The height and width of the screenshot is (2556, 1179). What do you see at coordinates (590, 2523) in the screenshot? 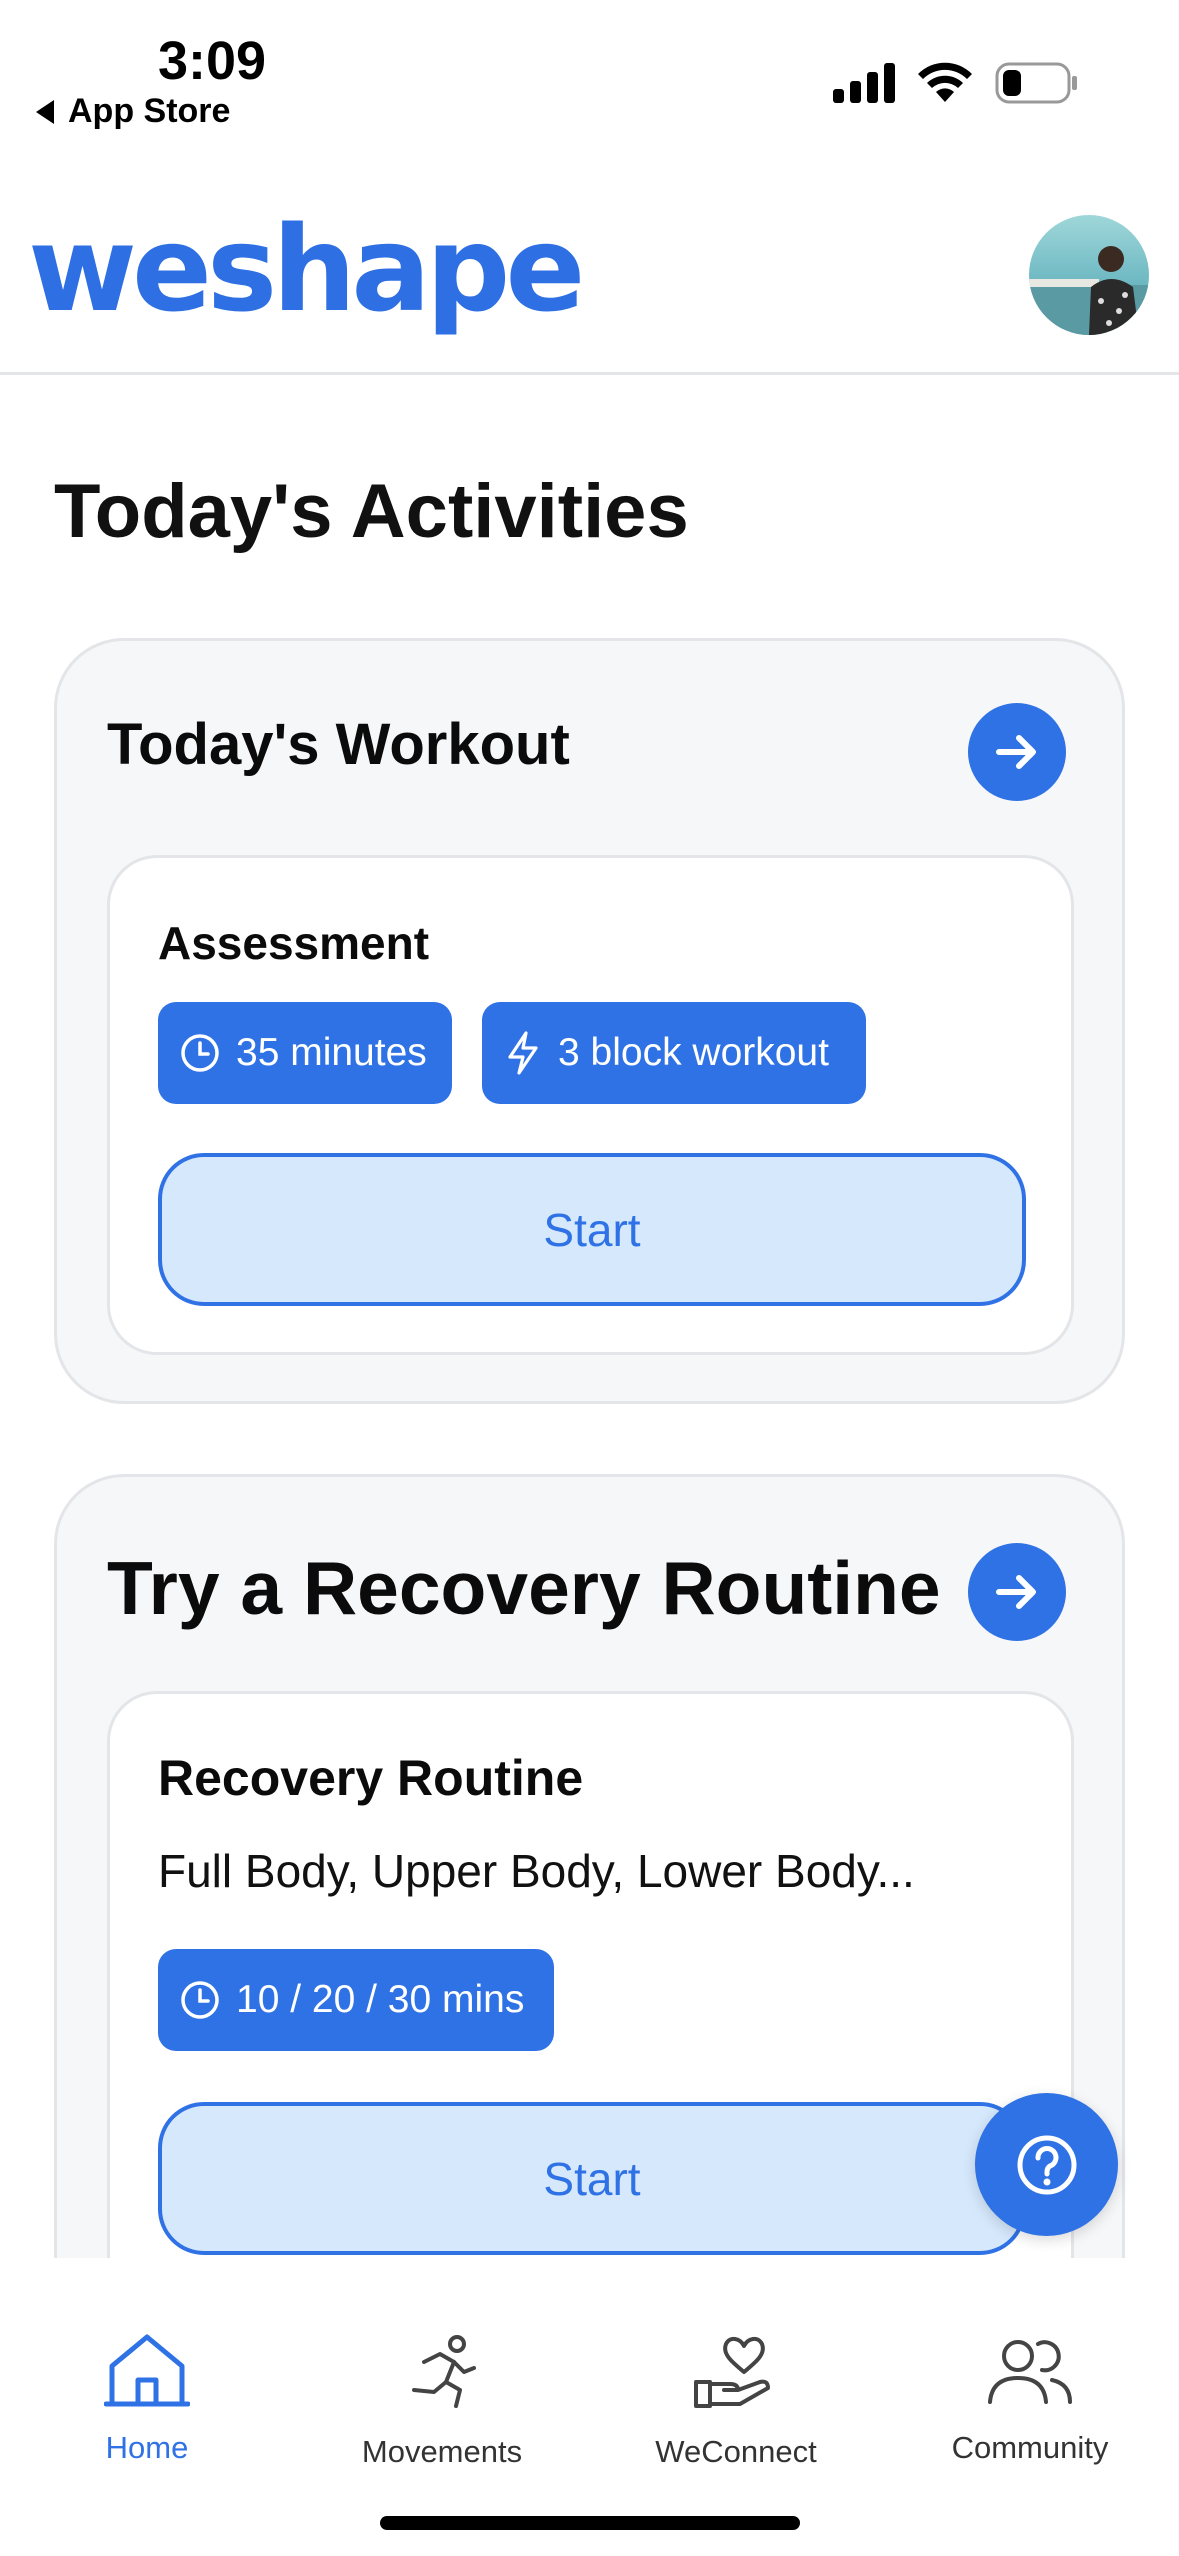
I see `home-indicator` at bounding box center [590, 2523].